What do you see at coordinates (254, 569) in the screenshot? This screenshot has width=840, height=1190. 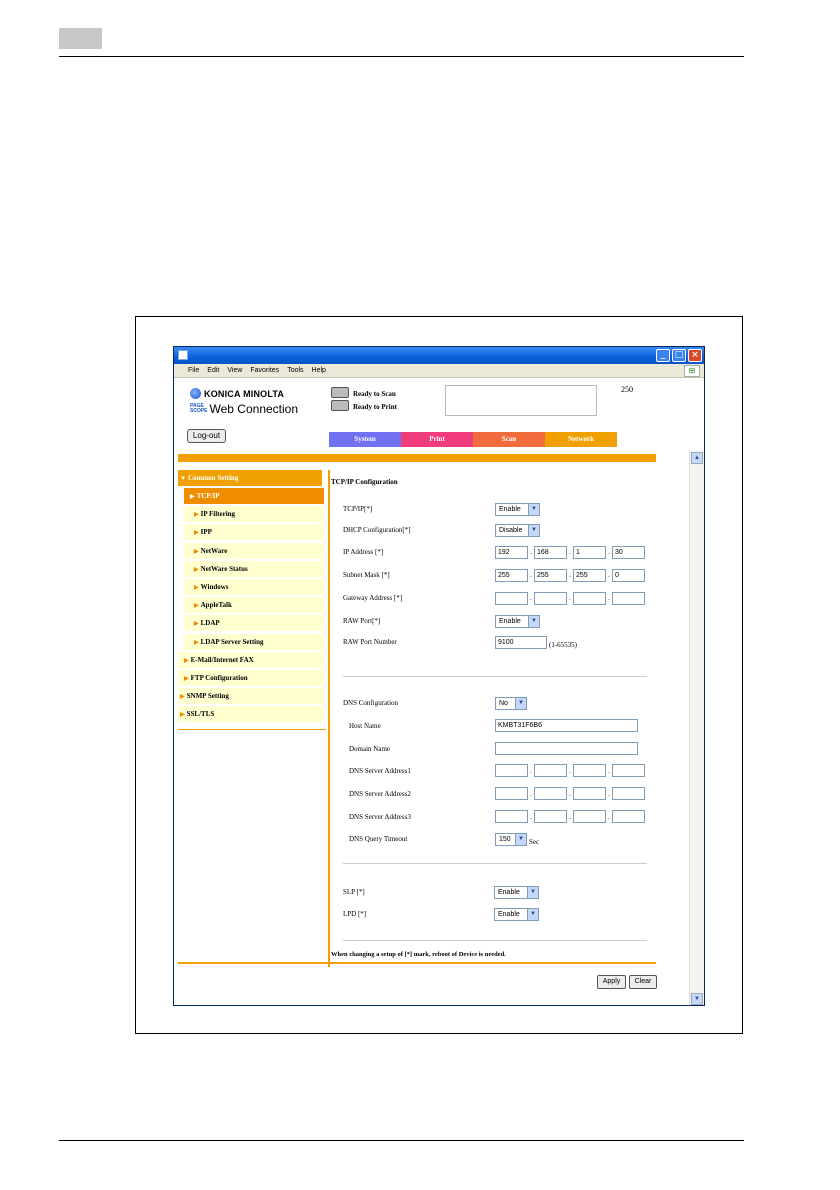 I see `sidebar-item-netware-status: ▶ NetWare Status` at bounding box center [254, 569].